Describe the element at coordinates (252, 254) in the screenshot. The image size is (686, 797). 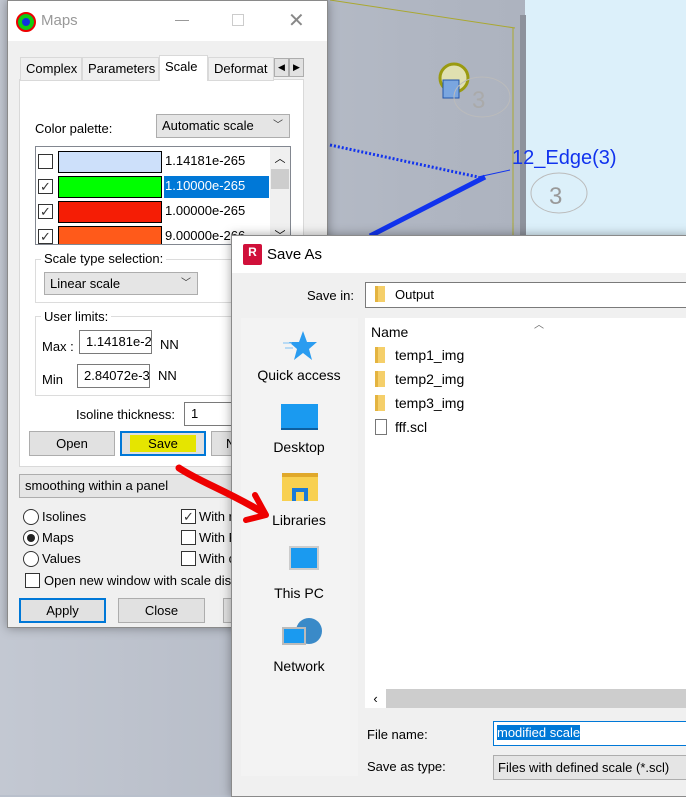
I see `revit-app-icon: R` at that location.